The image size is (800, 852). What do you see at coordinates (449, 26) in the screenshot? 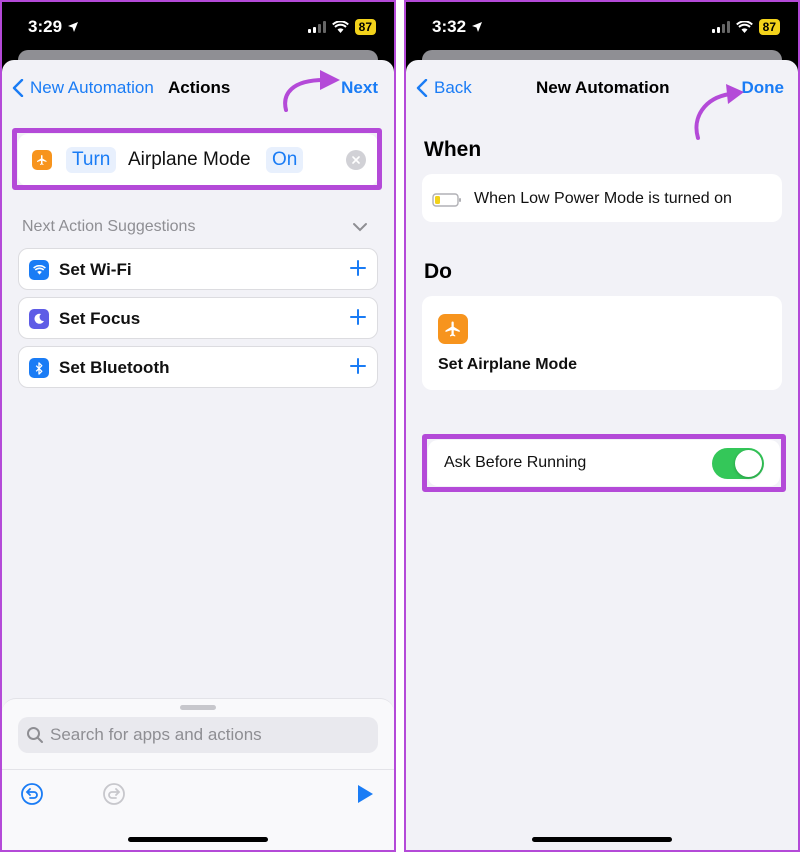
I see `status-time: 3:32` at bounding box center [449, 26].